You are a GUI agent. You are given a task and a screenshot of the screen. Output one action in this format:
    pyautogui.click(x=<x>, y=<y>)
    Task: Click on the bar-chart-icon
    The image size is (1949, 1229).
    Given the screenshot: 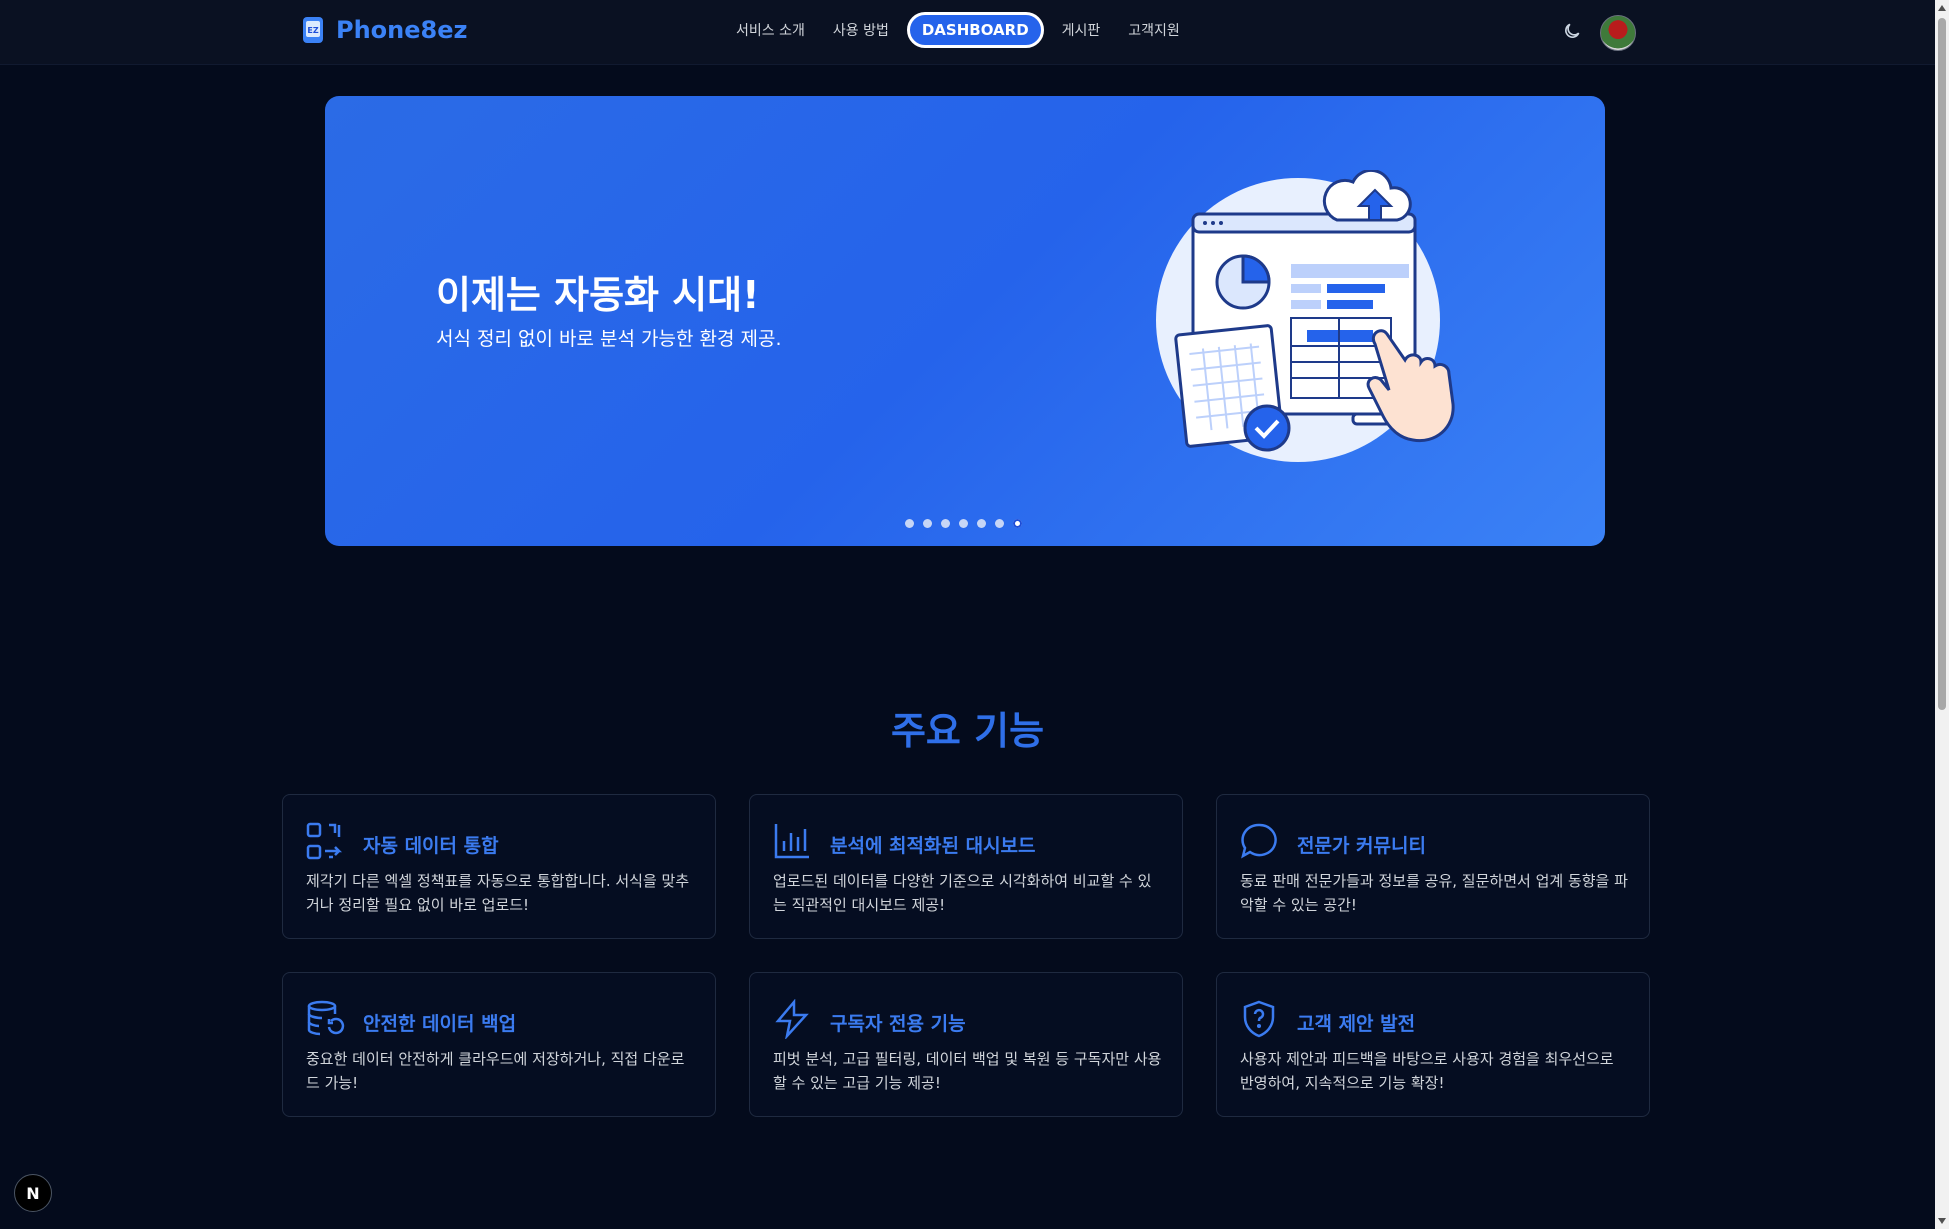 What is the action you would take?
    pyautogui.click(x=791, y=841)
    